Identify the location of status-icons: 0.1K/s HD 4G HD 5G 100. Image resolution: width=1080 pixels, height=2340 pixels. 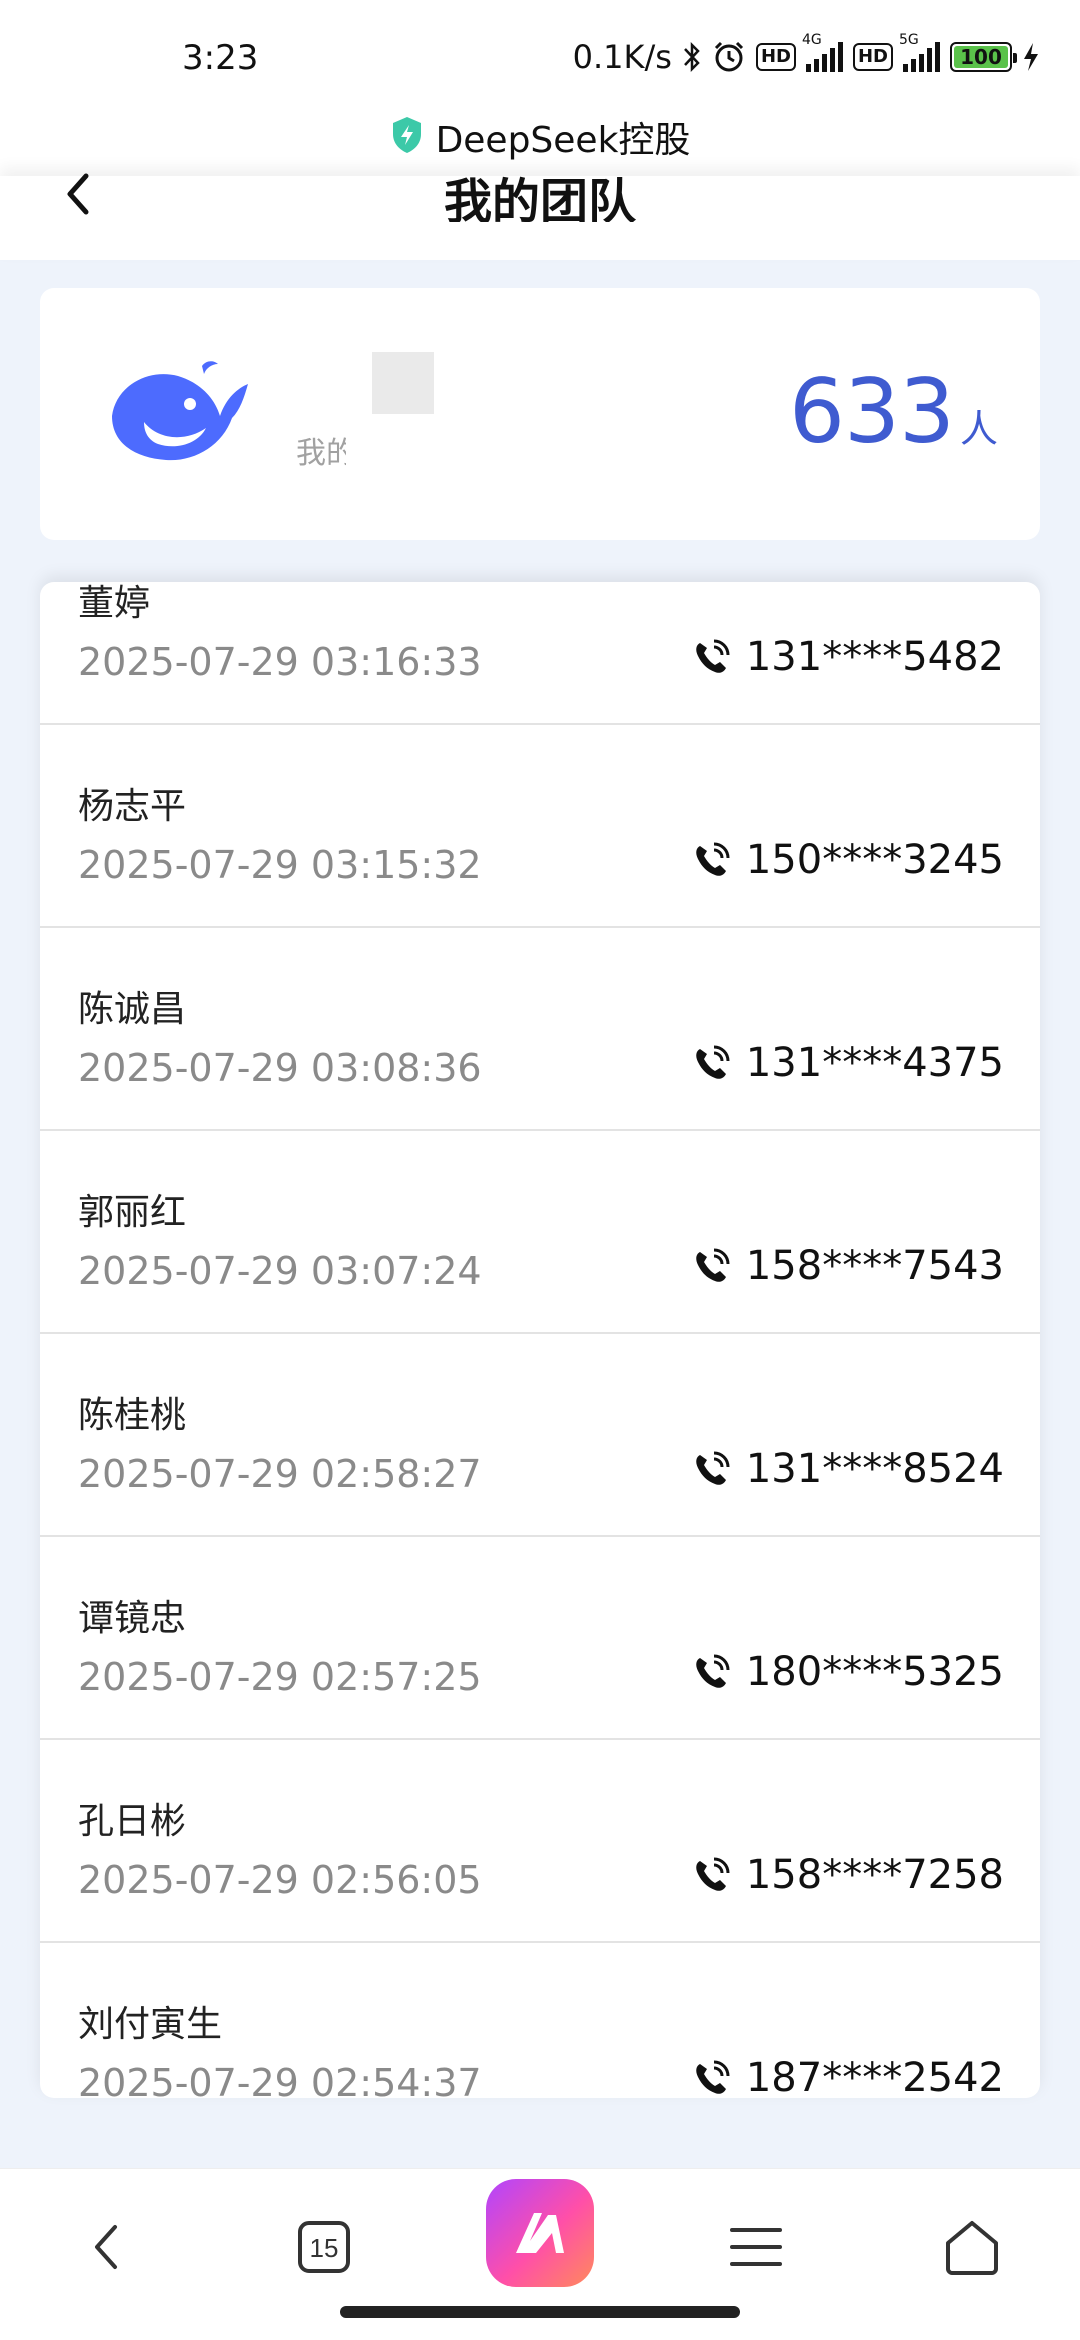
(806, 54).